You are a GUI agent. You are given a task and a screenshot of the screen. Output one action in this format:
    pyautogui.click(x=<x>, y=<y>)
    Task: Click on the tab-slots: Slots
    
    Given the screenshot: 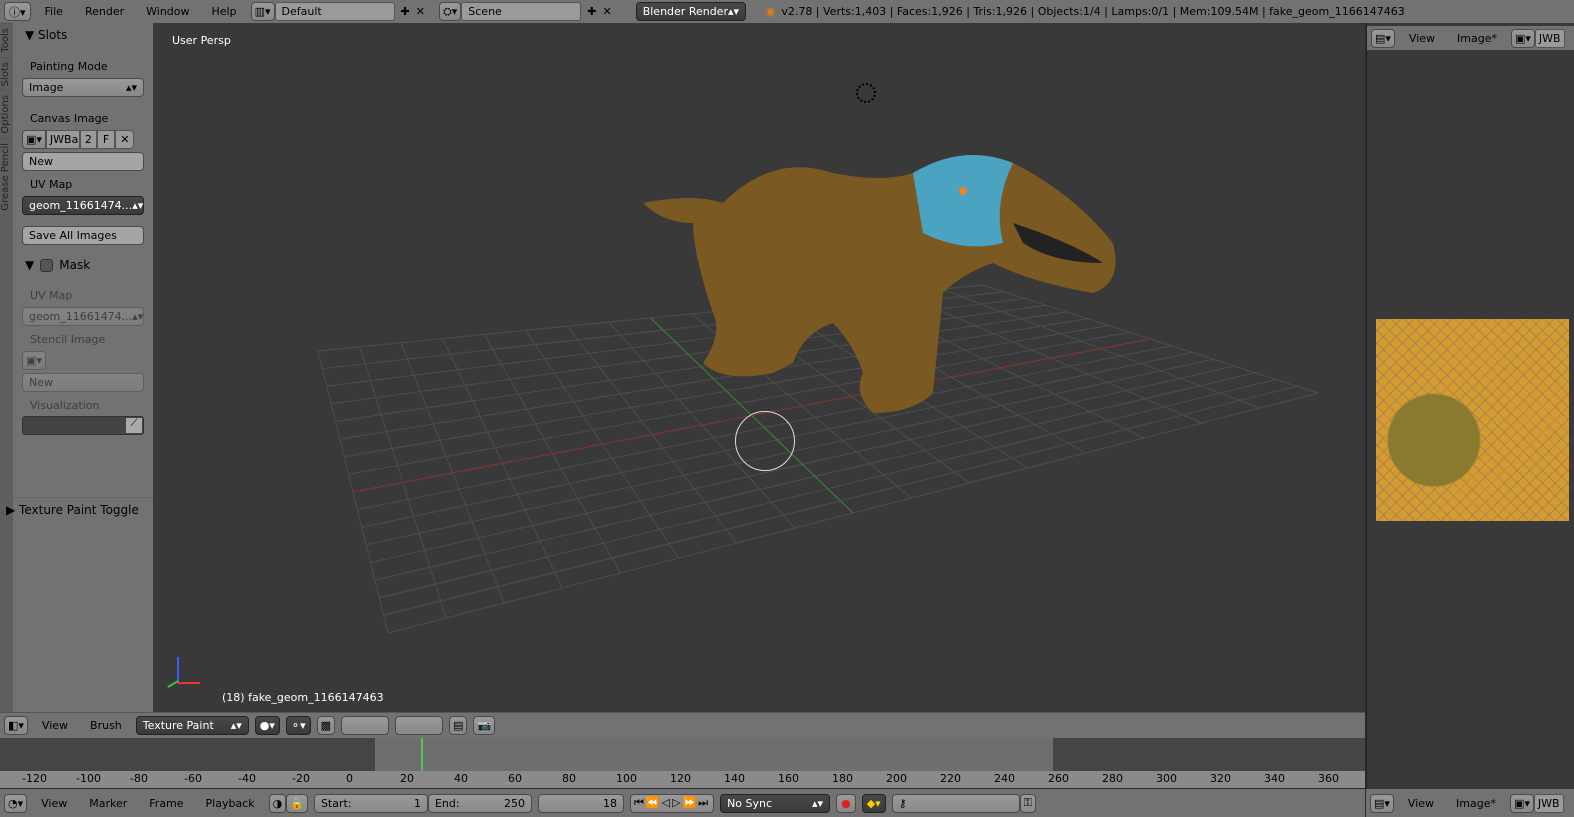 What is the action you would take?
    pyautogui.click(x=5, y=73)
    